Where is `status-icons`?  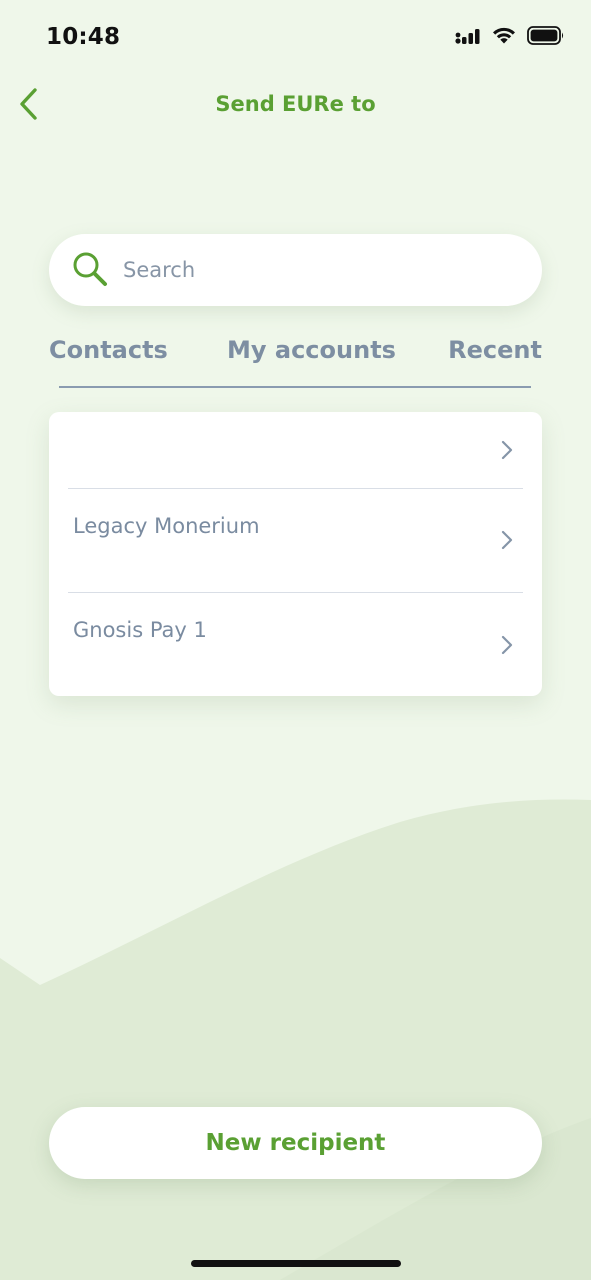 status-icons is located at coordinates (510, 35).